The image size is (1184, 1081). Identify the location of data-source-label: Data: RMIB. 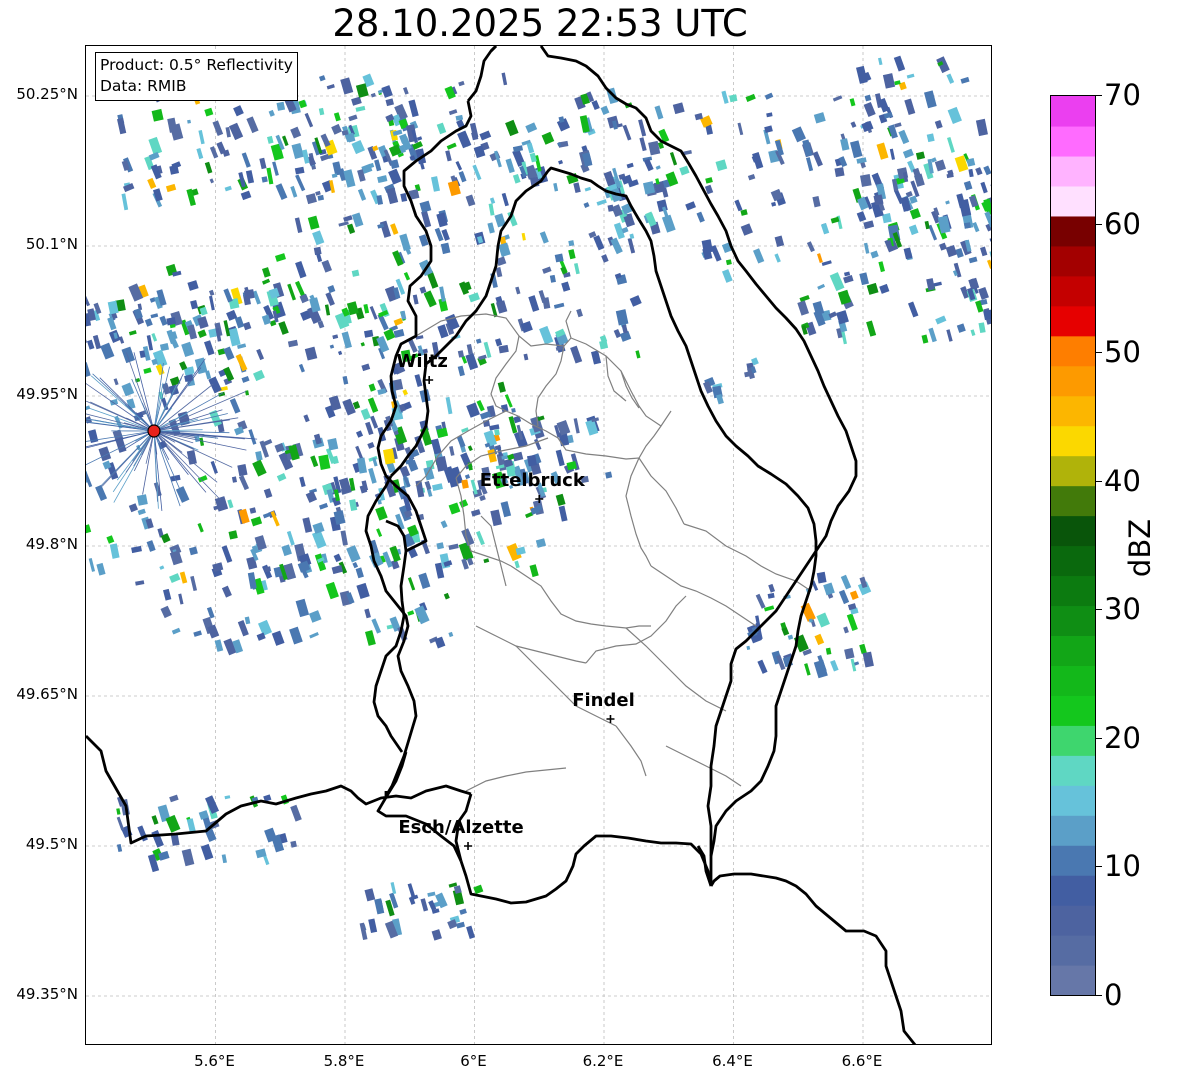
(143, 86).